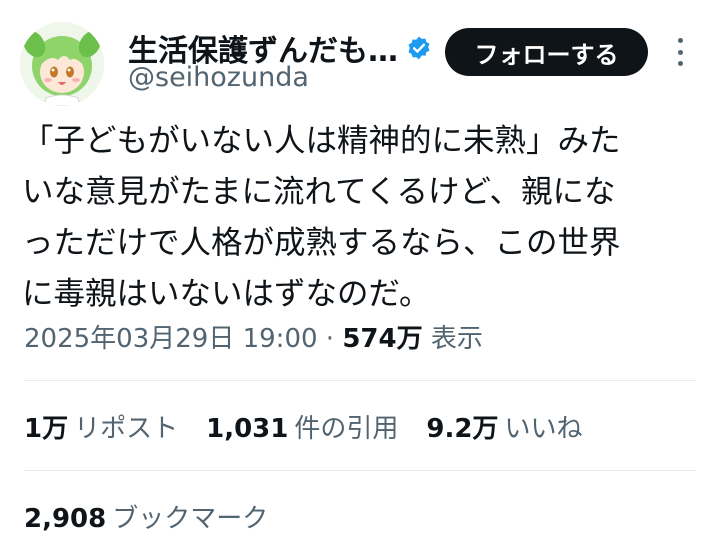 The height and width of the screenshot is (553, 720). Describe the element at coordinates (543, 429) in the screenshot. I see `likes-label: いいね` at that location.